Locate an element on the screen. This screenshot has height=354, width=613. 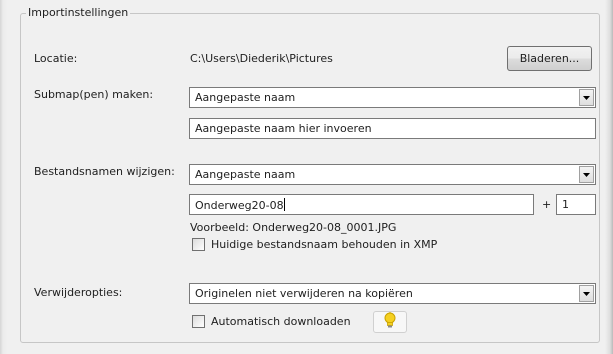
subfolder-select-value: Aangepaste naam is located at coordinates (245, 97).